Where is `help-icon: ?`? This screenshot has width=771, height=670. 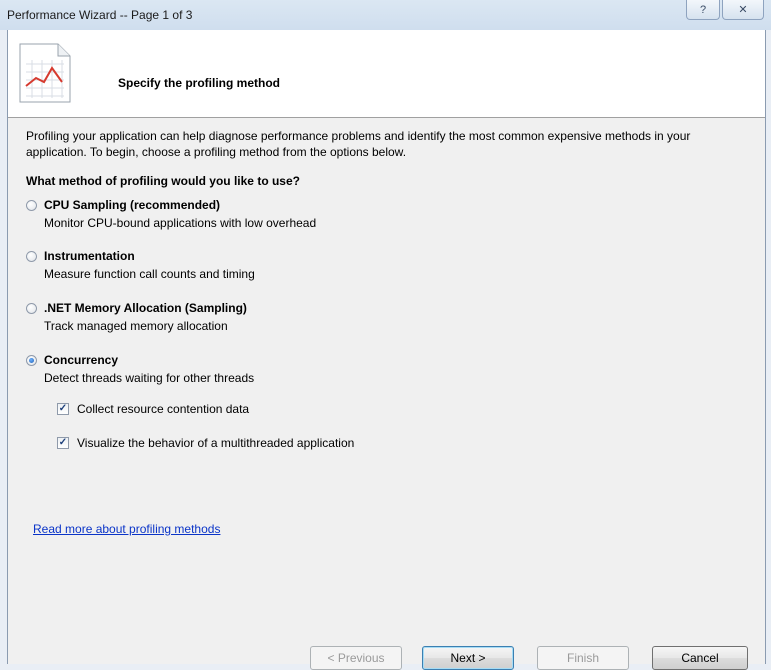
help-icon: ? is located at coordinates (703, 9).